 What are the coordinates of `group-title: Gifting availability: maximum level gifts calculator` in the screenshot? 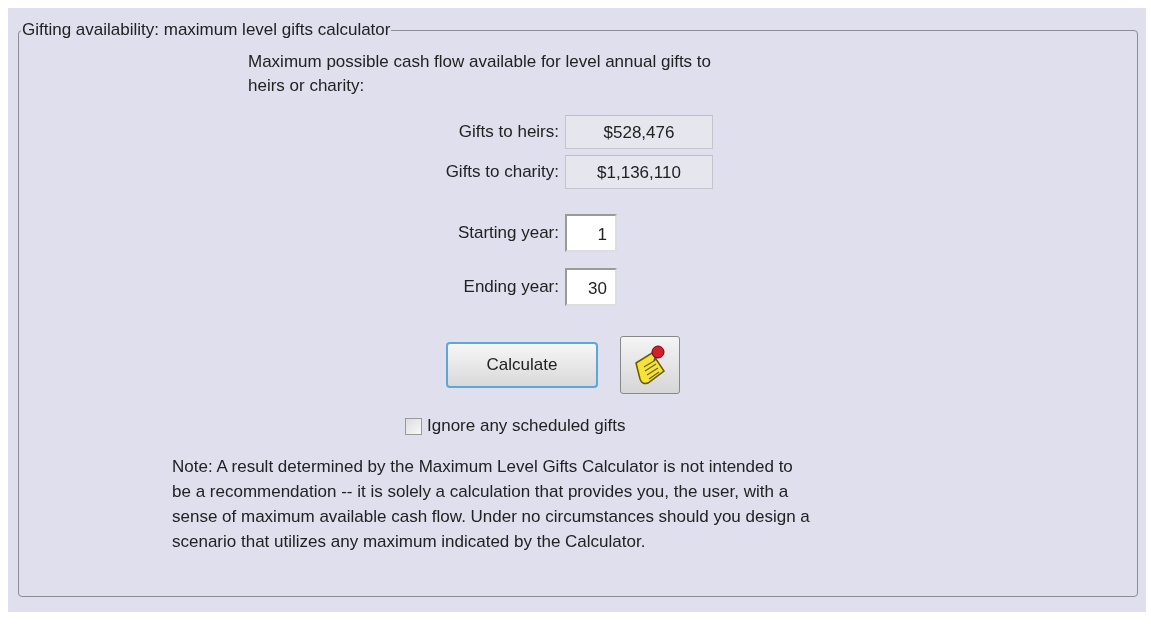 It's located at (206, 30).